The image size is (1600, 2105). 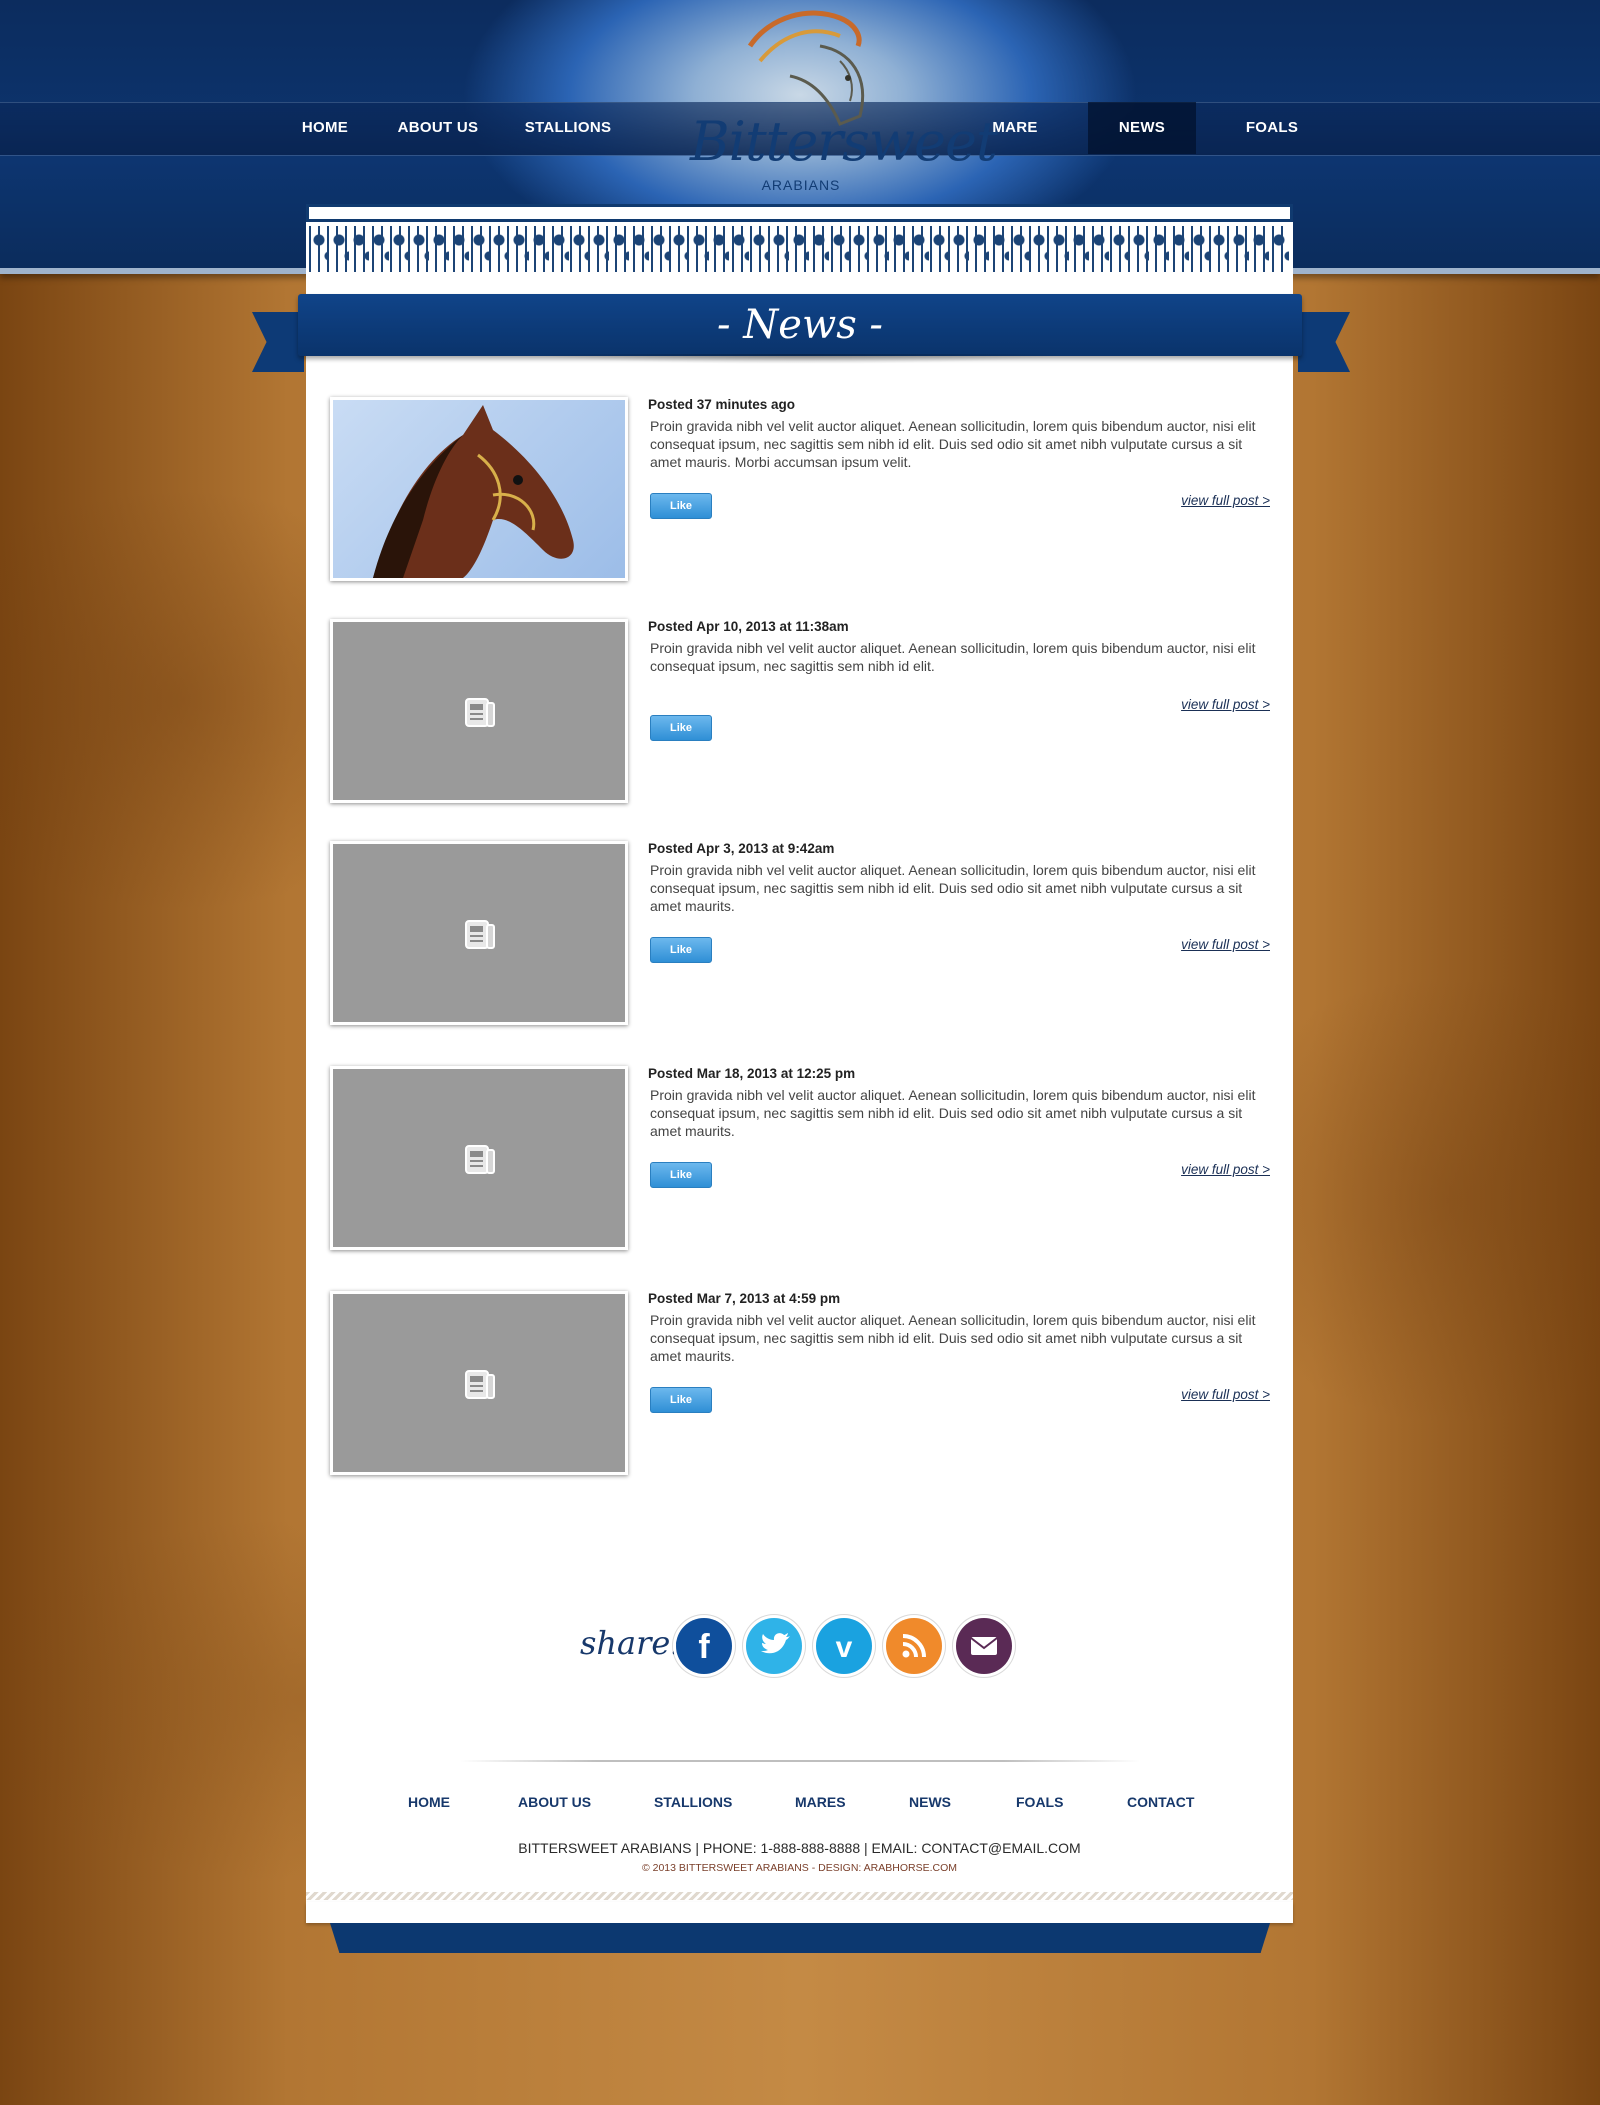 I want to click on paper-zigzag-edge, so click(x=799, y=1896).